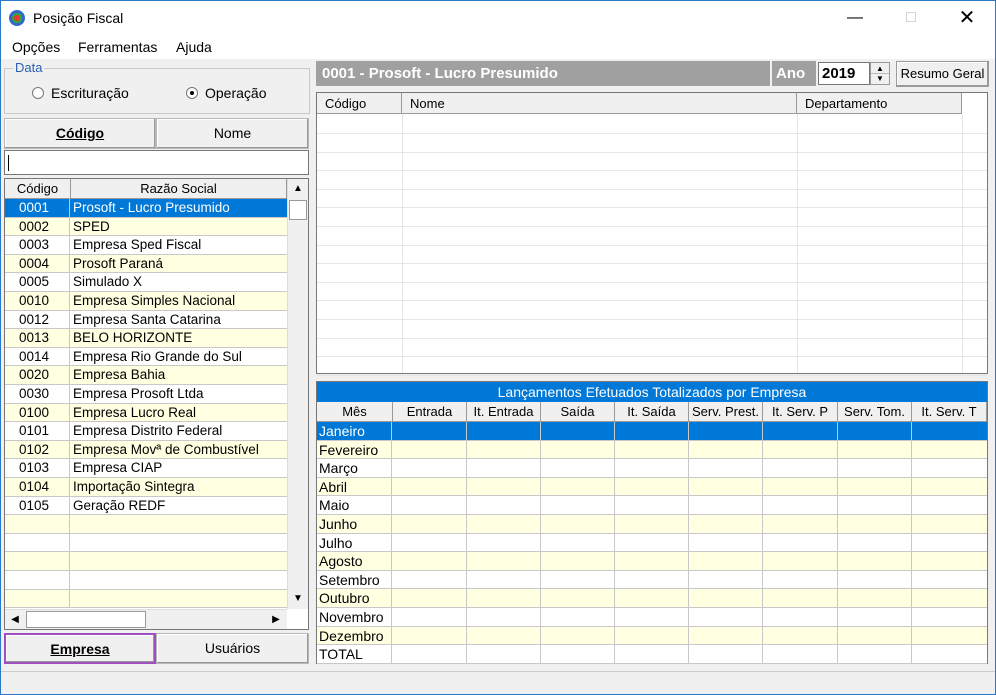 This screenshot has width=996, height=695. I want to click on list-item: 0102 Empresa Movª de Combustível, so click(146, 450).